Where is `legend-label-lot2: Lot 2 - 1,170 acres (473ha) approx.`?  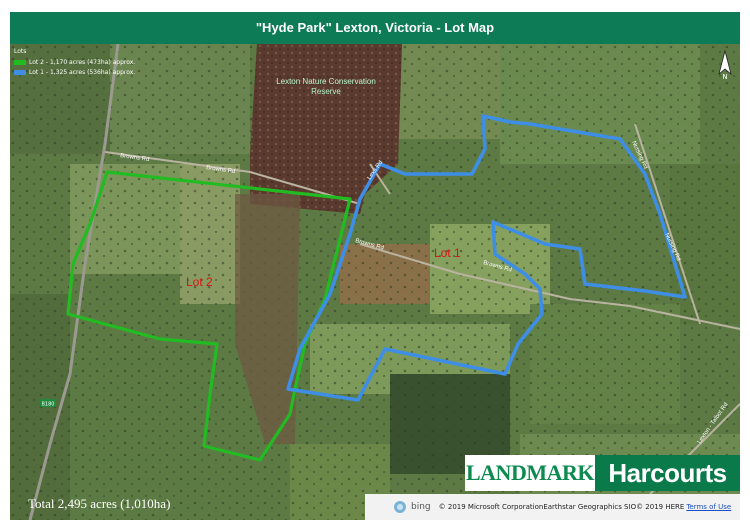
legend-label-lot2: Lot 2 - 1,170 acres (473ha) approx. is located at coordinates (82, 62).